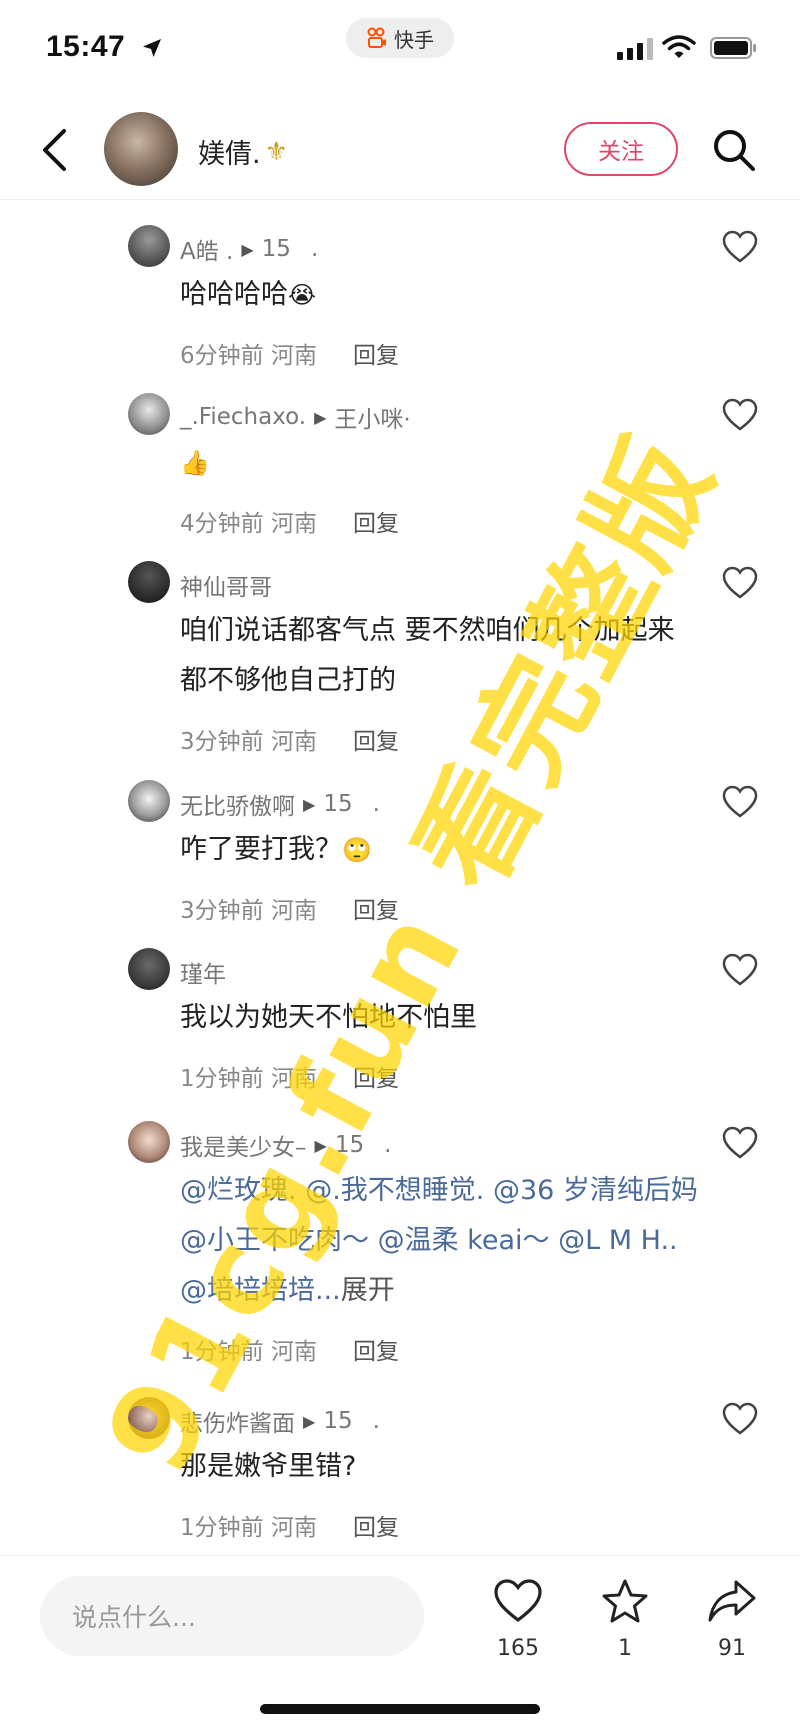 This screenshot has width=800, height=1733. What do you see at coordinates (440, 463) in the screenshot?
I see `comment-text: 👍` at bounding box center [440, 463].